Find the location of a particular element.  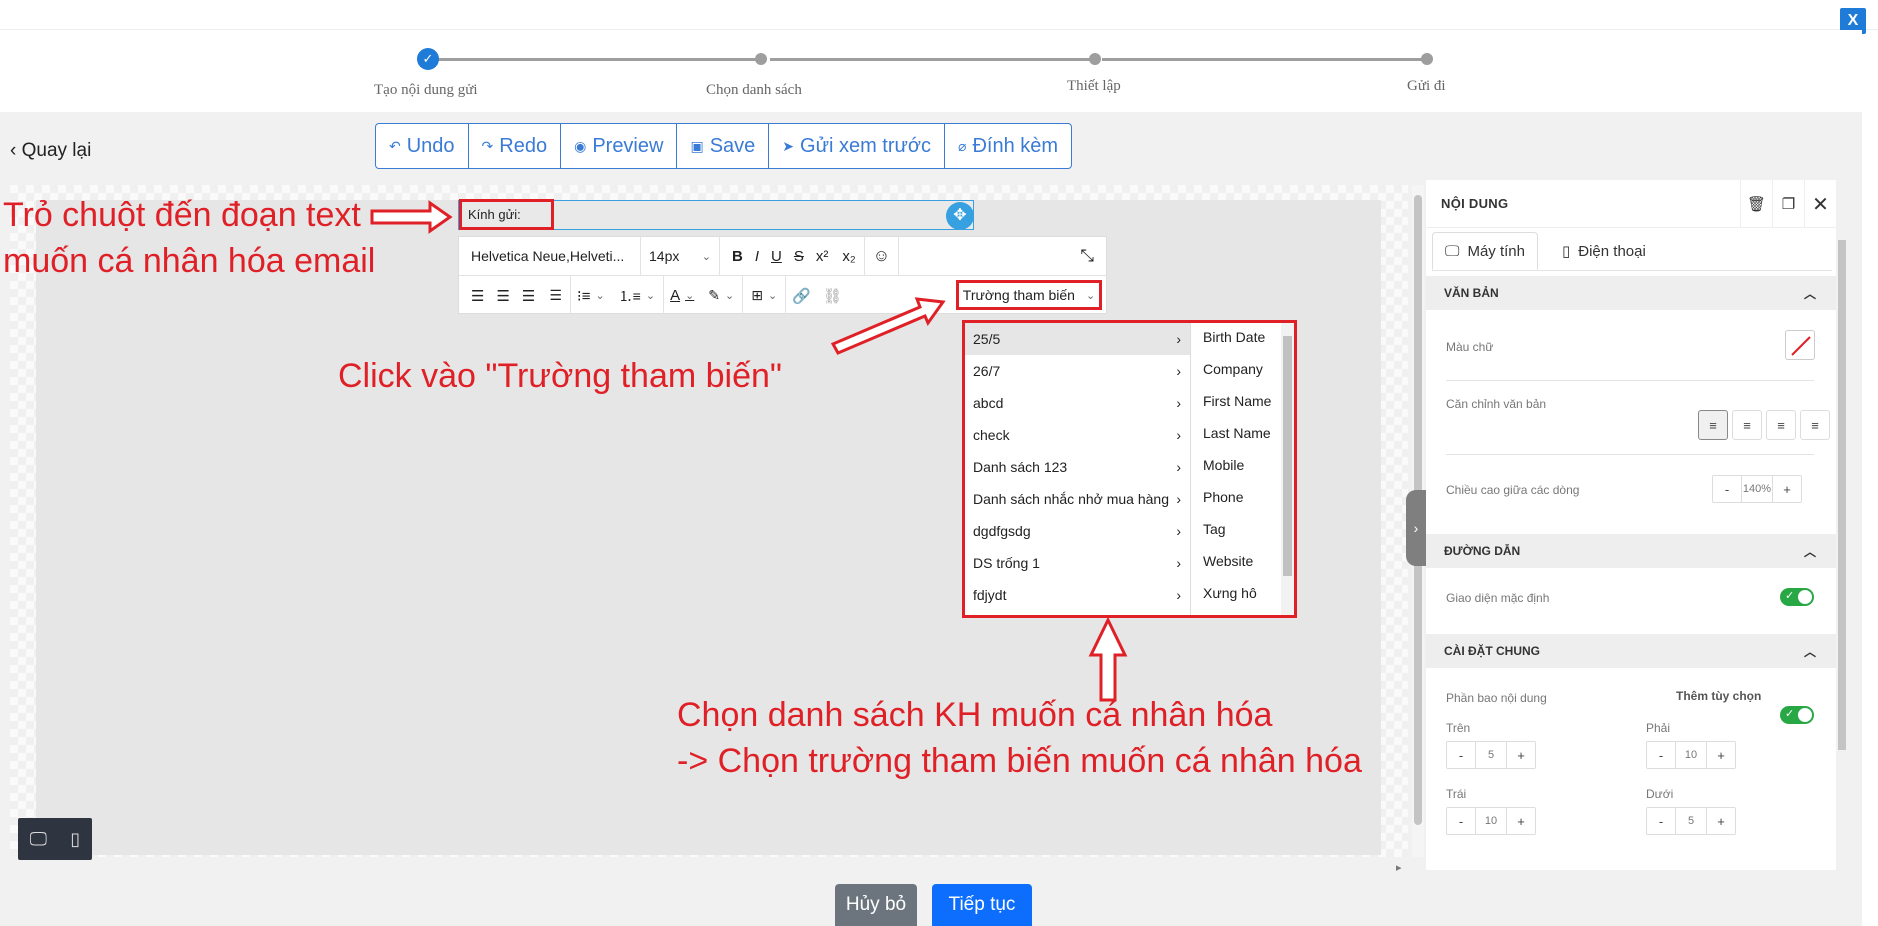

underline-icon: U is located at coordinates (776, 256).